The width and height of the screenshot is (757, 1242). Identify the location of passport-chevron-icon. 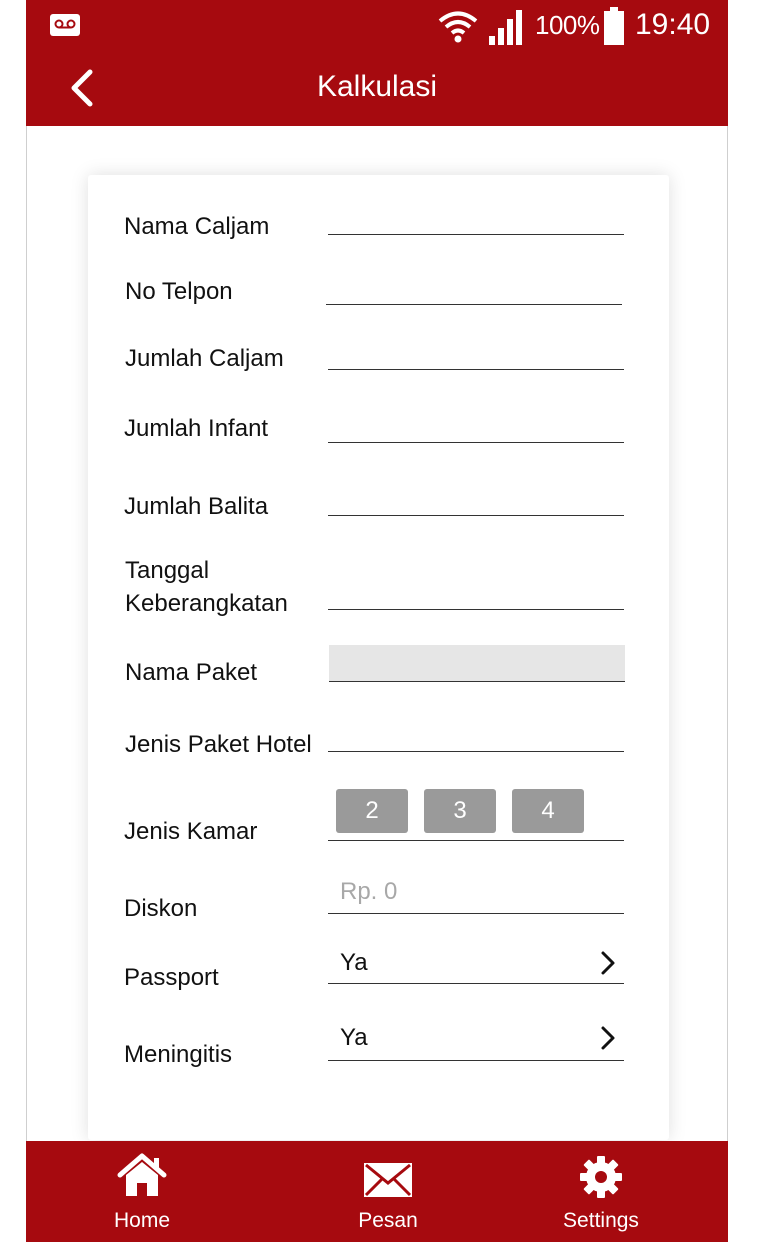
(608, 963).